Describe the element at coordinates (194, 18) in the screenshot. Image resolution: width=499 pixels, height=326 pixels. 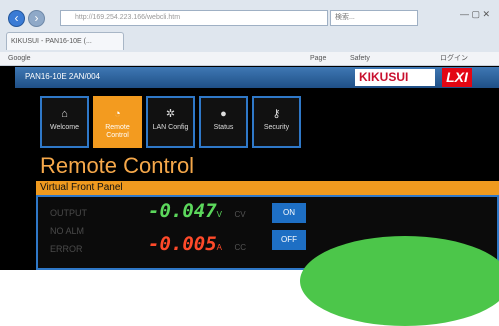
I see `address-bar: http://169.254.223.166/webcli.htm` at that location.